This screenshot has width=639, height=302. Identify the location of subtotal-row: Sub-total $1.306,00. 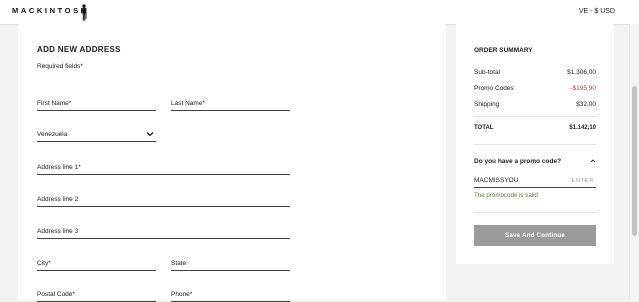
(535, 73).